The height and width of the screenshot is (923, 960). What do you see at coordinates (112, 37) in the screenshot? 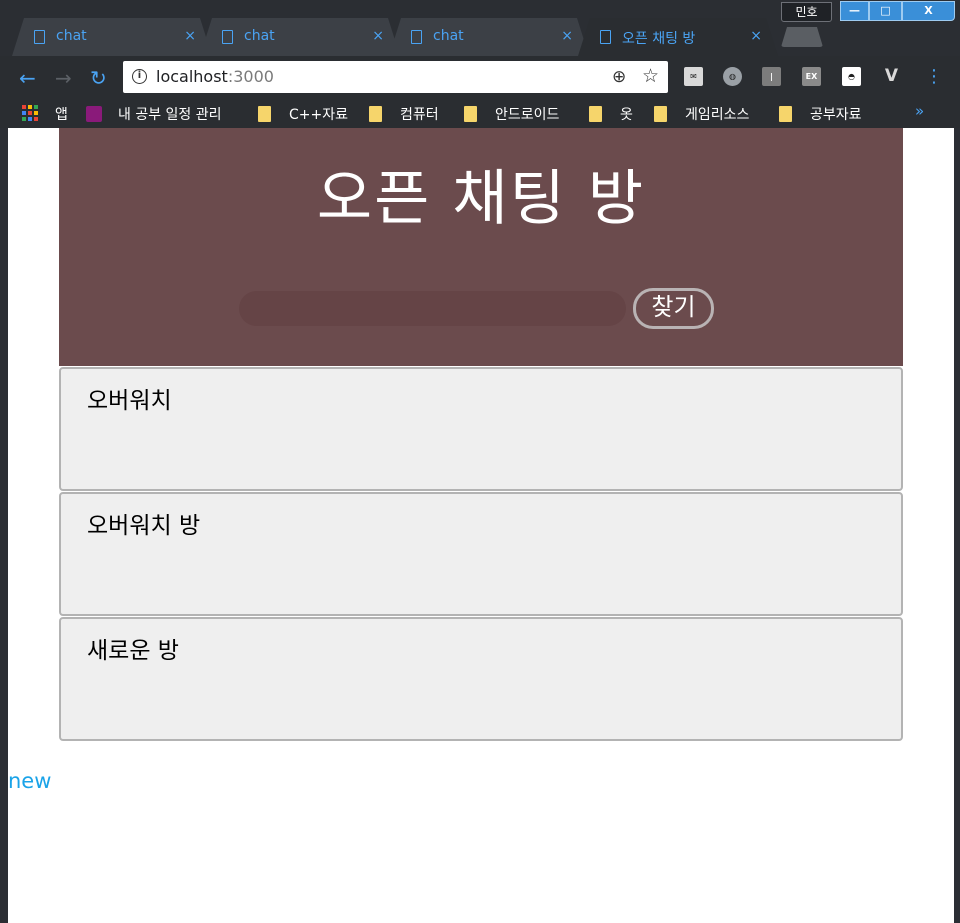
I see `tab-chat-1: chat ×` at bounding box center [112, 37].